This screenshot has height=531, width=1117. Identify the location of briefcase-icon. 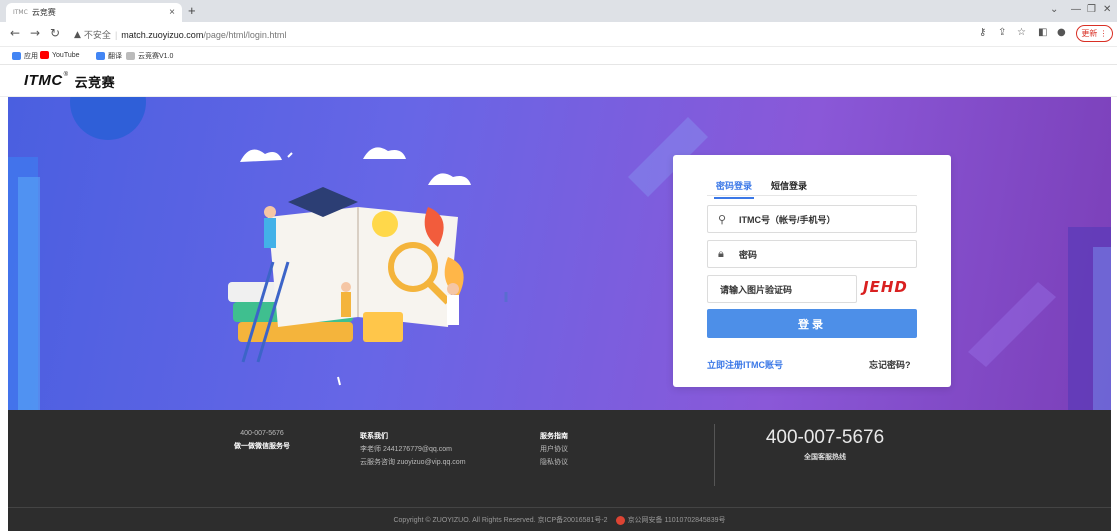
(383, 327).